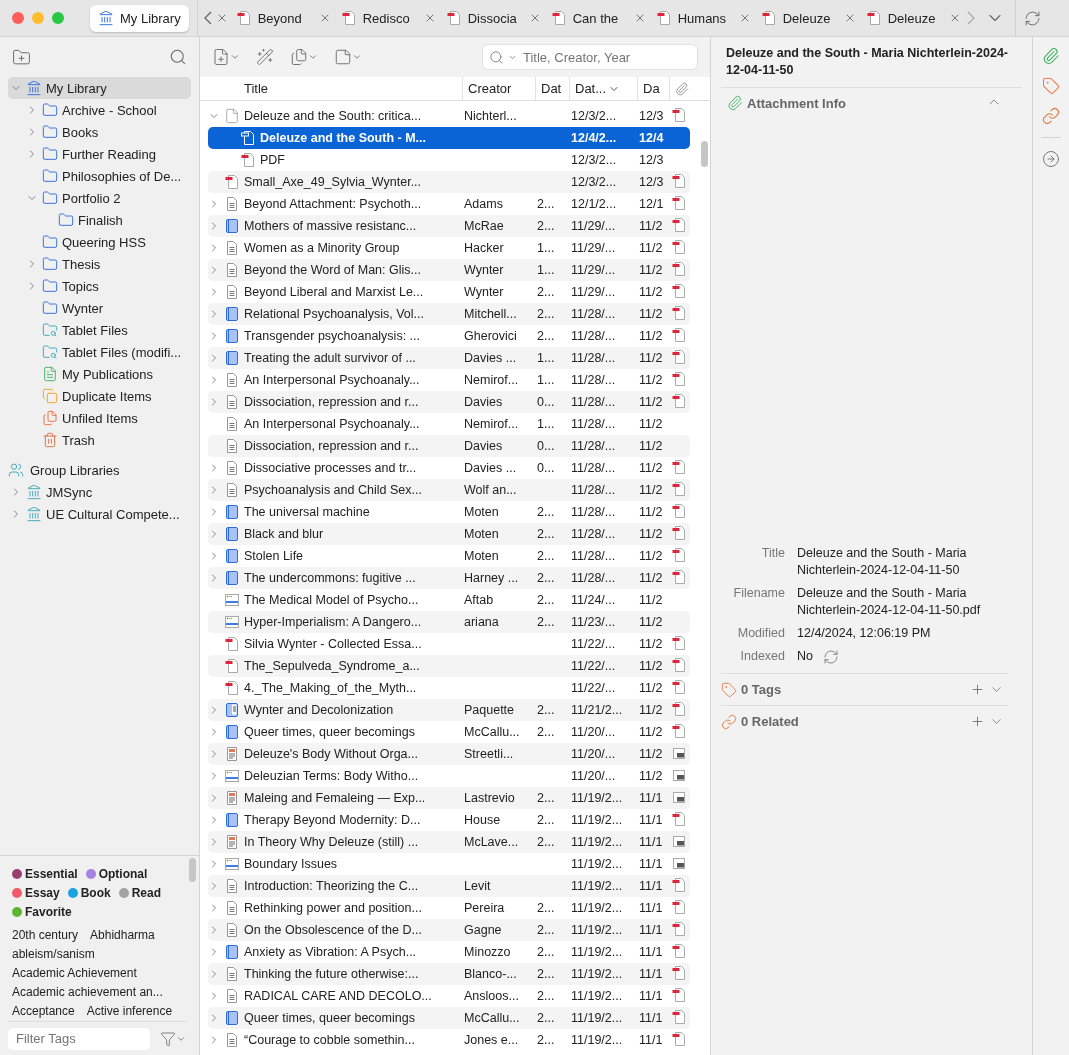 The width and height of the screenshot is (1069, 1055). What do you see at coordinates (970, 18) in the screenshot?
I see `scroll-right-button` at bounding box center [970, 18].